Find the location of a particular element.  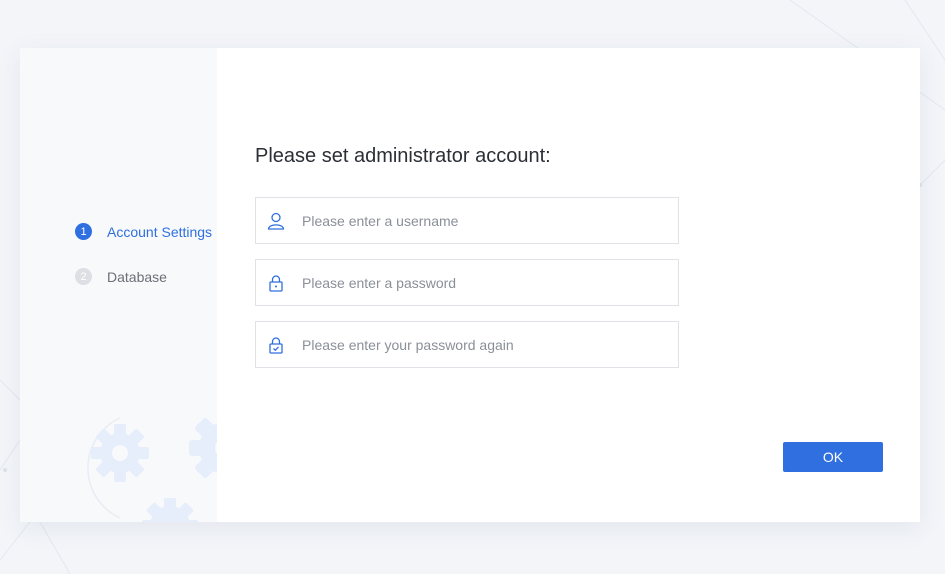

step-account-settings: 1 Account Settings is located at coordinates (143, 231).